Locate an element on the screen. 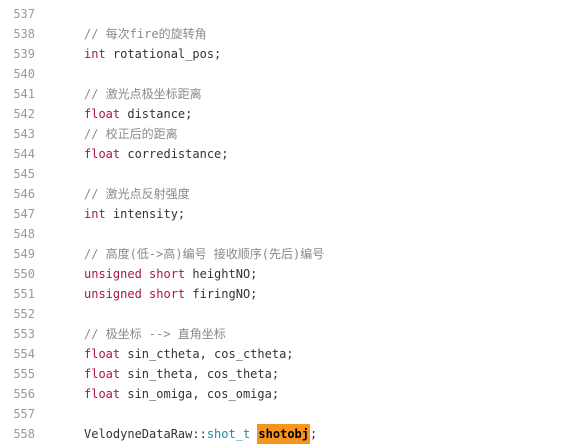 This screenshot has height=446, width=586. code-line: 550 unsigned short heightNO; is located at coordinates (293, 274).